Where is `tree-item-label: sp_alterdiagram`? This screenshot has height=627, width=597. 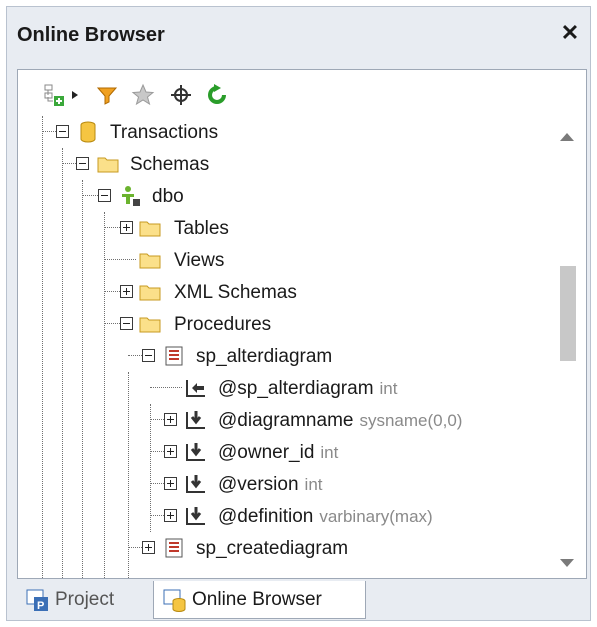
tree-item-label: sp_alterdiagram is located at coordinates (264, 356).